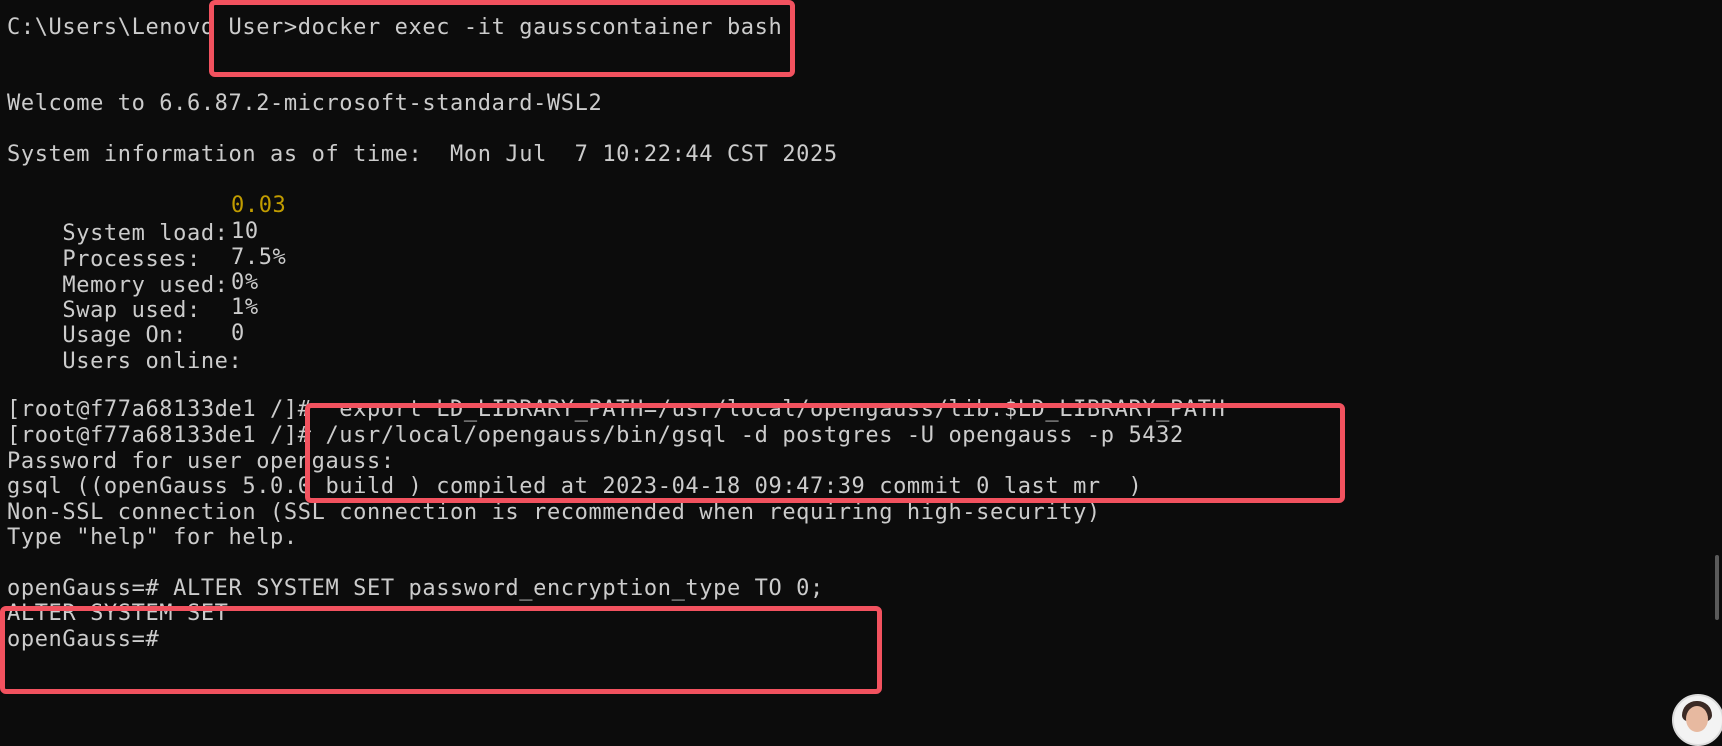  I want to click on stat-value: 1%, so click(245, 307).